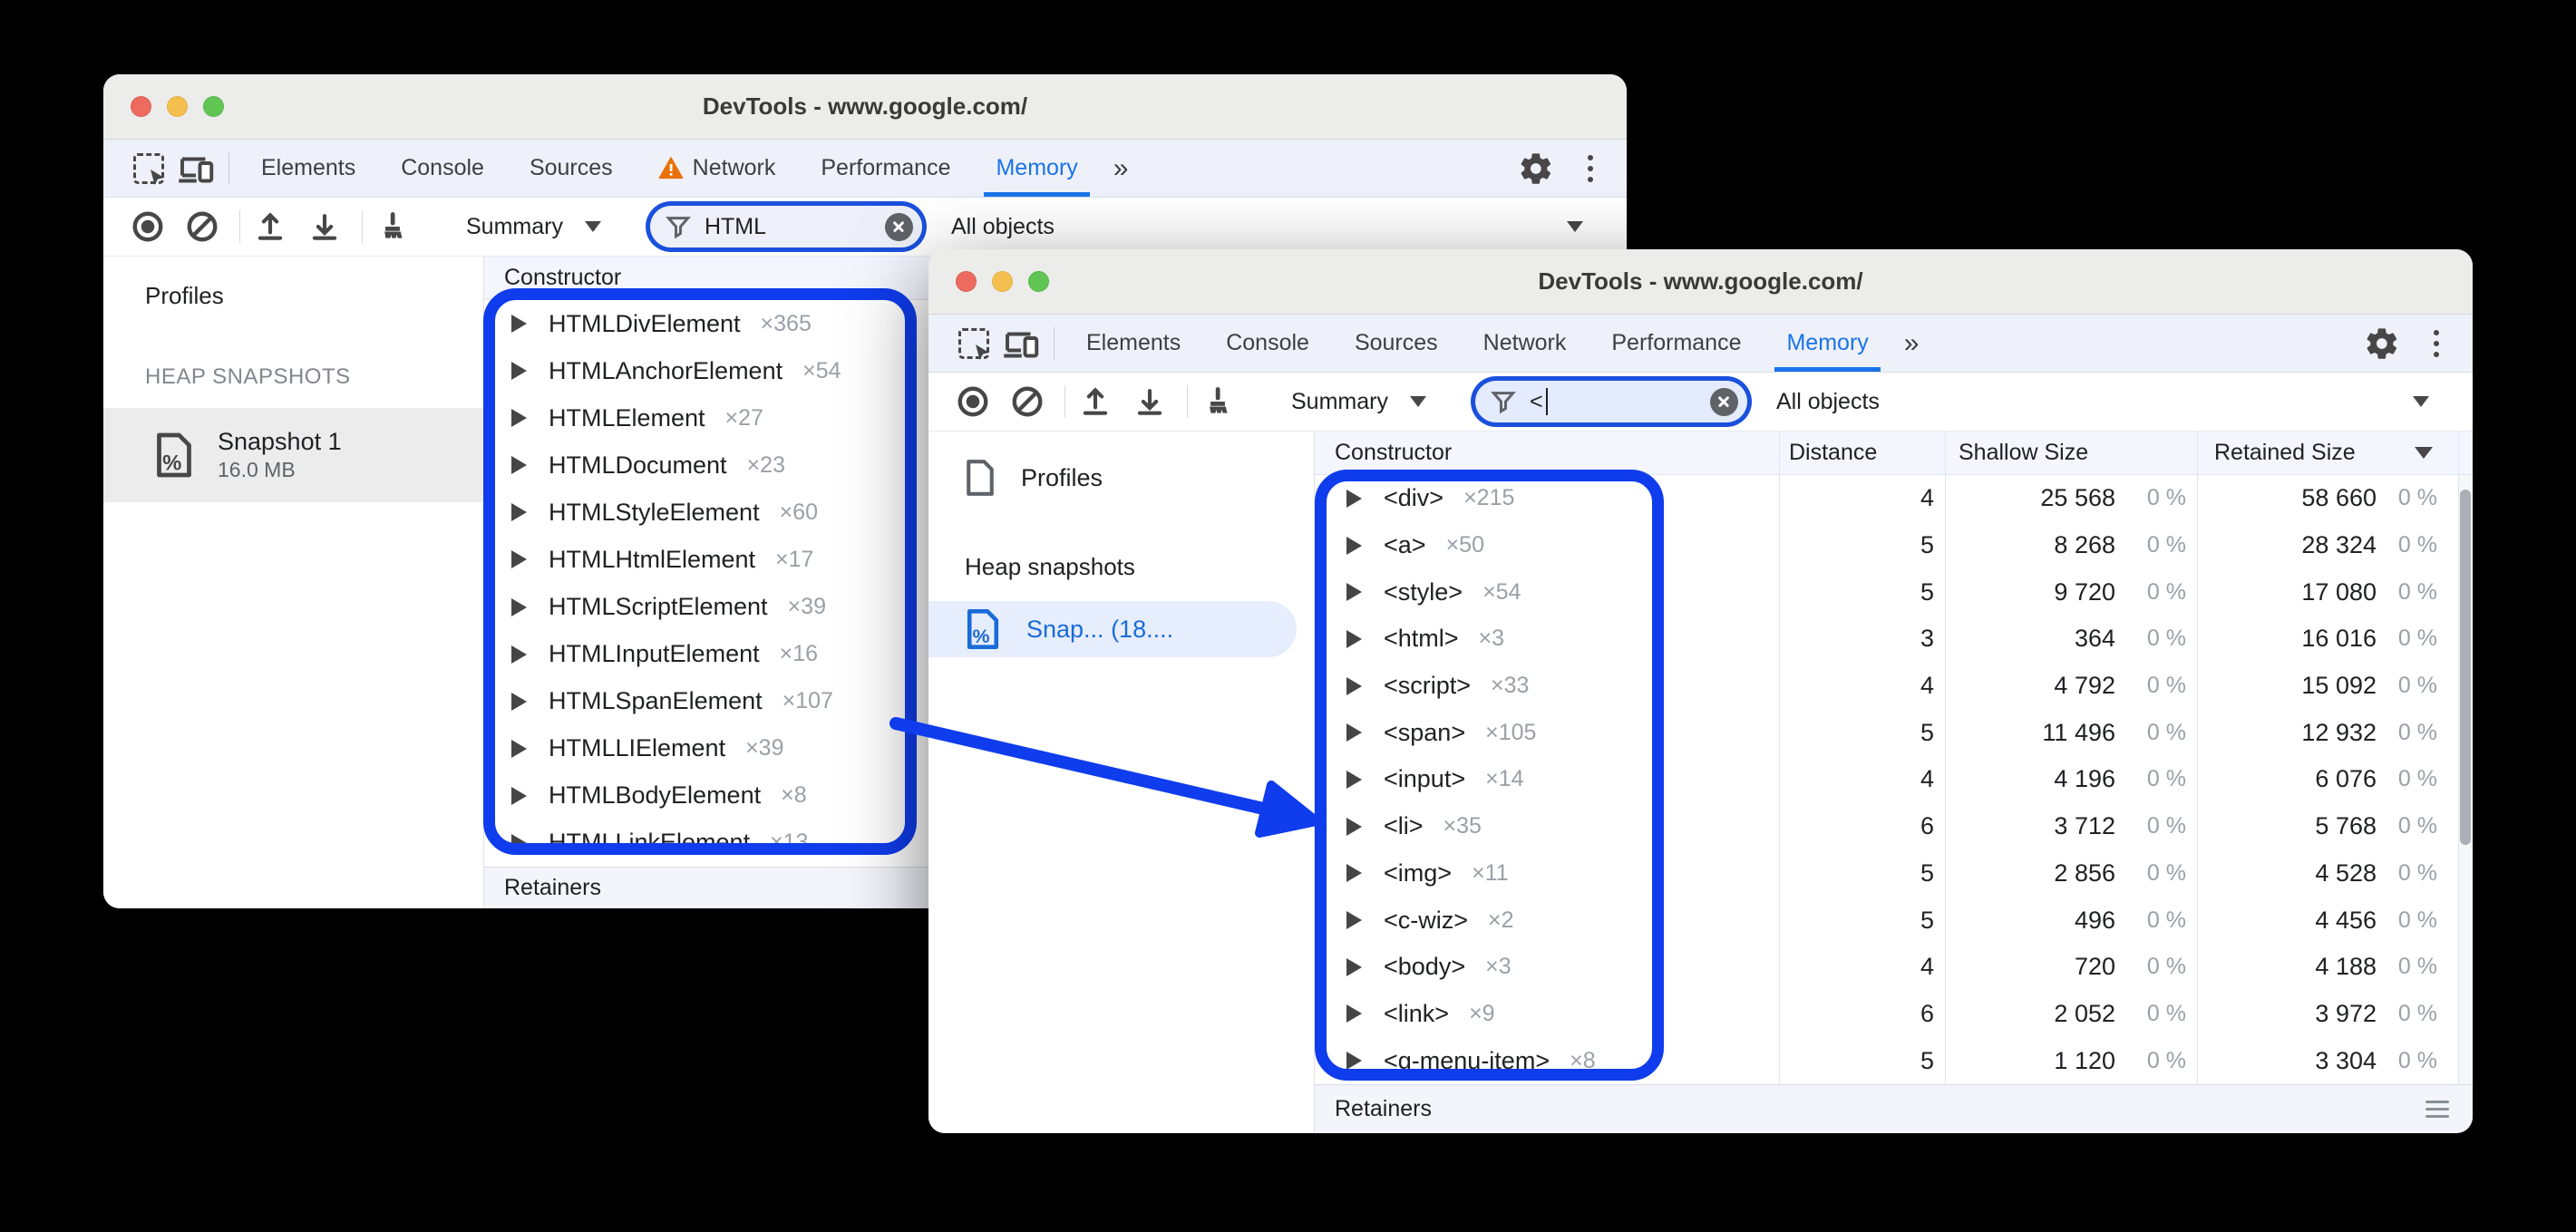 This screenshot has height=1232, width=2576. What do you see at coordinates (2437, 1109) in the screenshot?
I see `resize-handle-icon` at bounding box center [2437, 1109].